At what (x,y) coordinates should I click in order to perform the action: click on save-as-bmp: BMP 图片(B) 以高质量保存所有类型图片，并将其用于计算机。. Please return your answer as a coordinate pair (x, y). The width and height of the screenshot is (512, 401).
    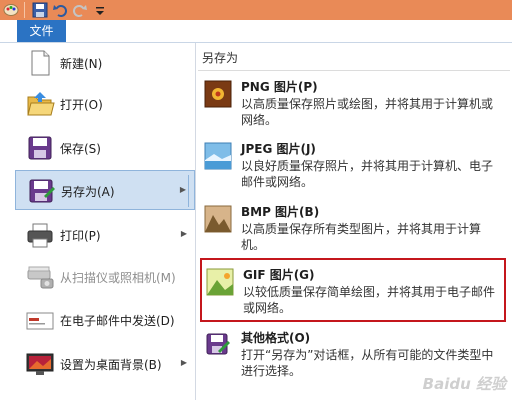
    Looking at the image, I should click on (353, 229).